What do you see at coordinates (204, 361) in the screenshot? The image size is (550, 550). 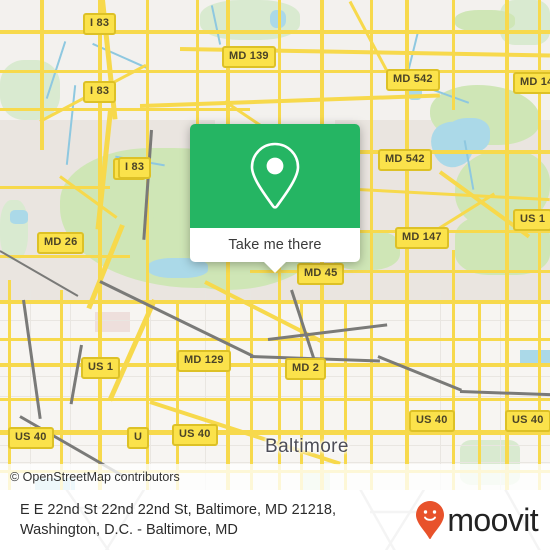 I see `route-shield: MD 129` at bounding box center [204, 361].